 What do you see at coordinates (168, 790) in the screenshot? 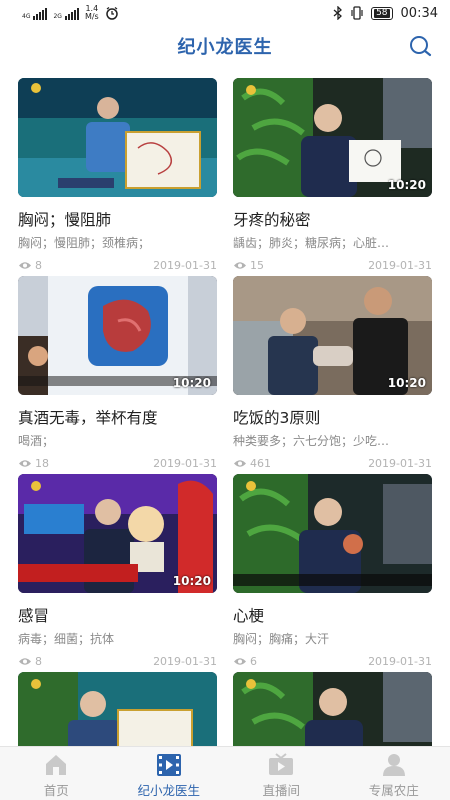
I see `nav-label-doctor: 纪小龙医生` at bounding box center [168, 790].